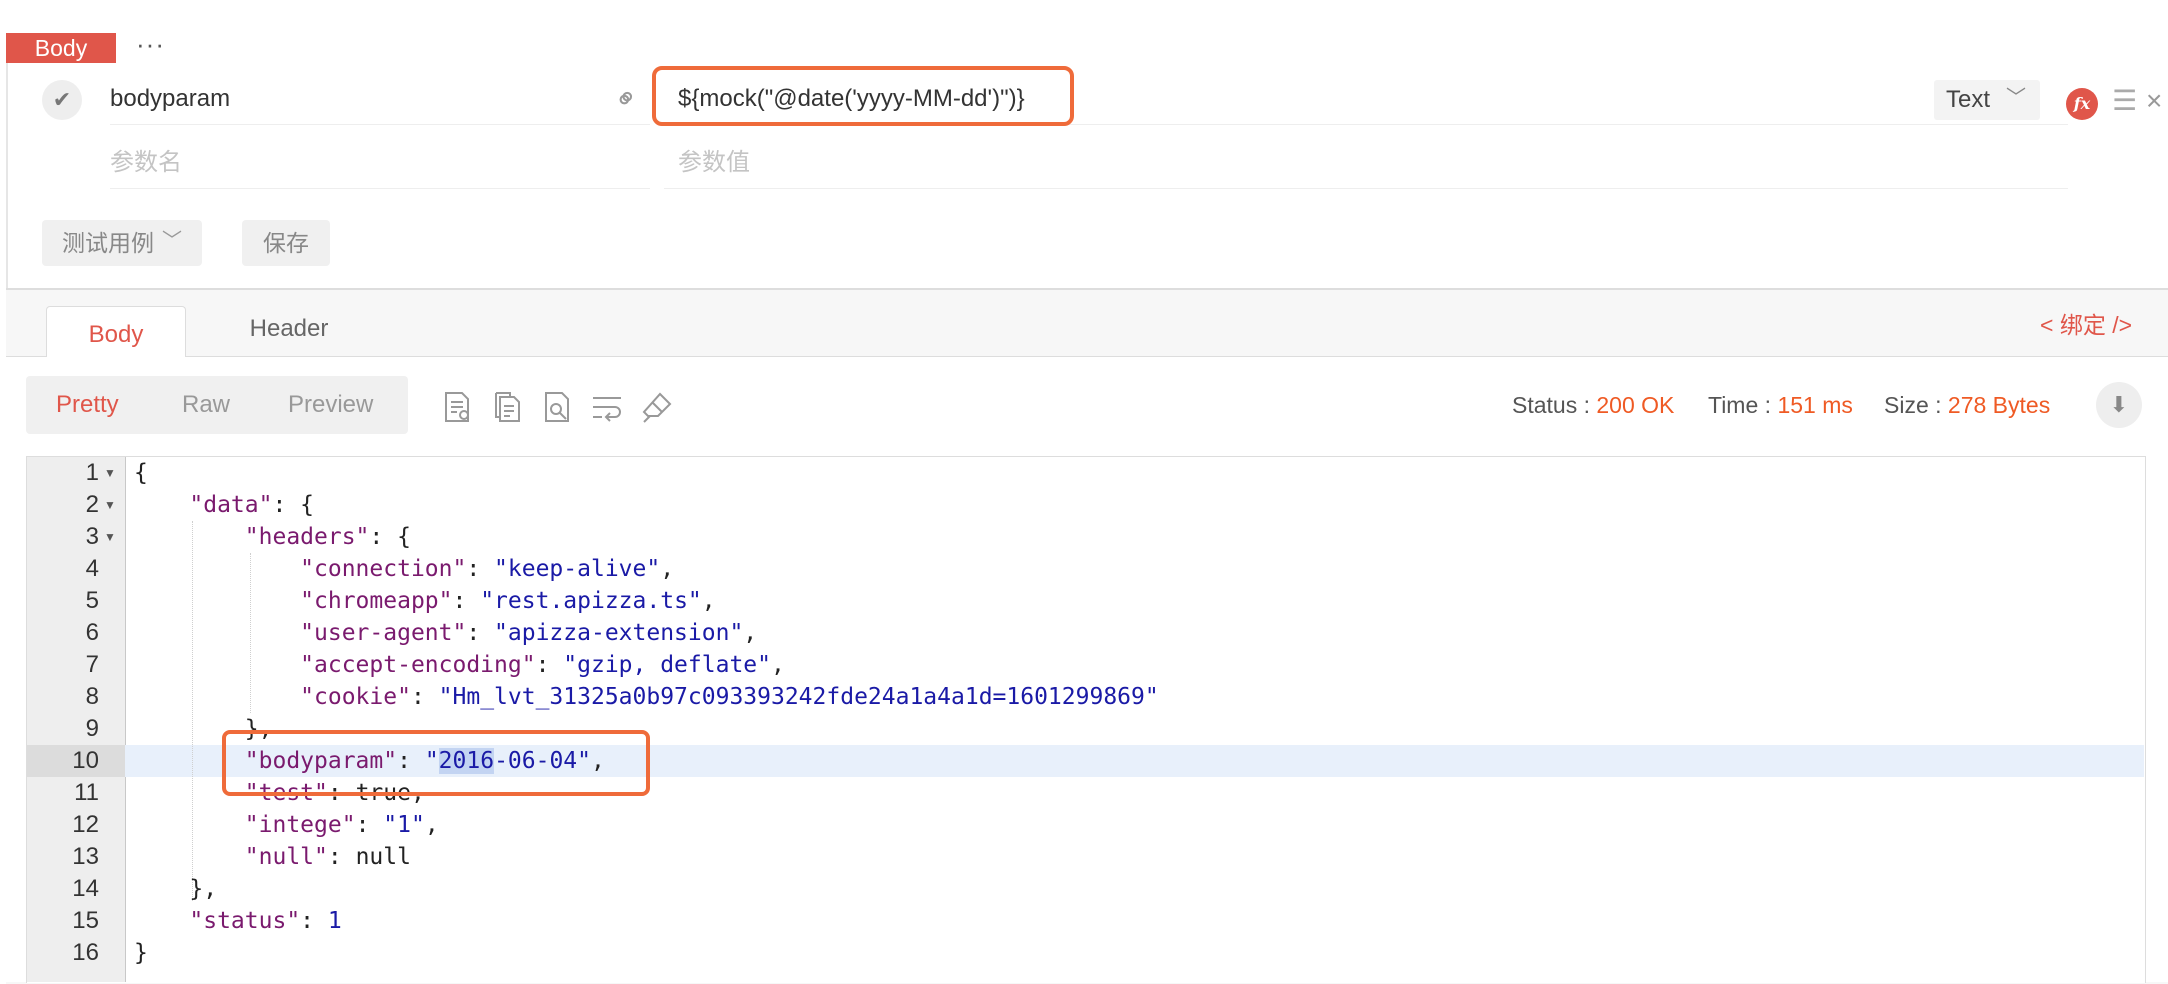 Image resolution: width=2168 pixels, height=984 pixels. What do you see at coordinates (619, 633) in the screenshot?
I see `json-string: "apizza-extension"` at bounding box center [619, 633].